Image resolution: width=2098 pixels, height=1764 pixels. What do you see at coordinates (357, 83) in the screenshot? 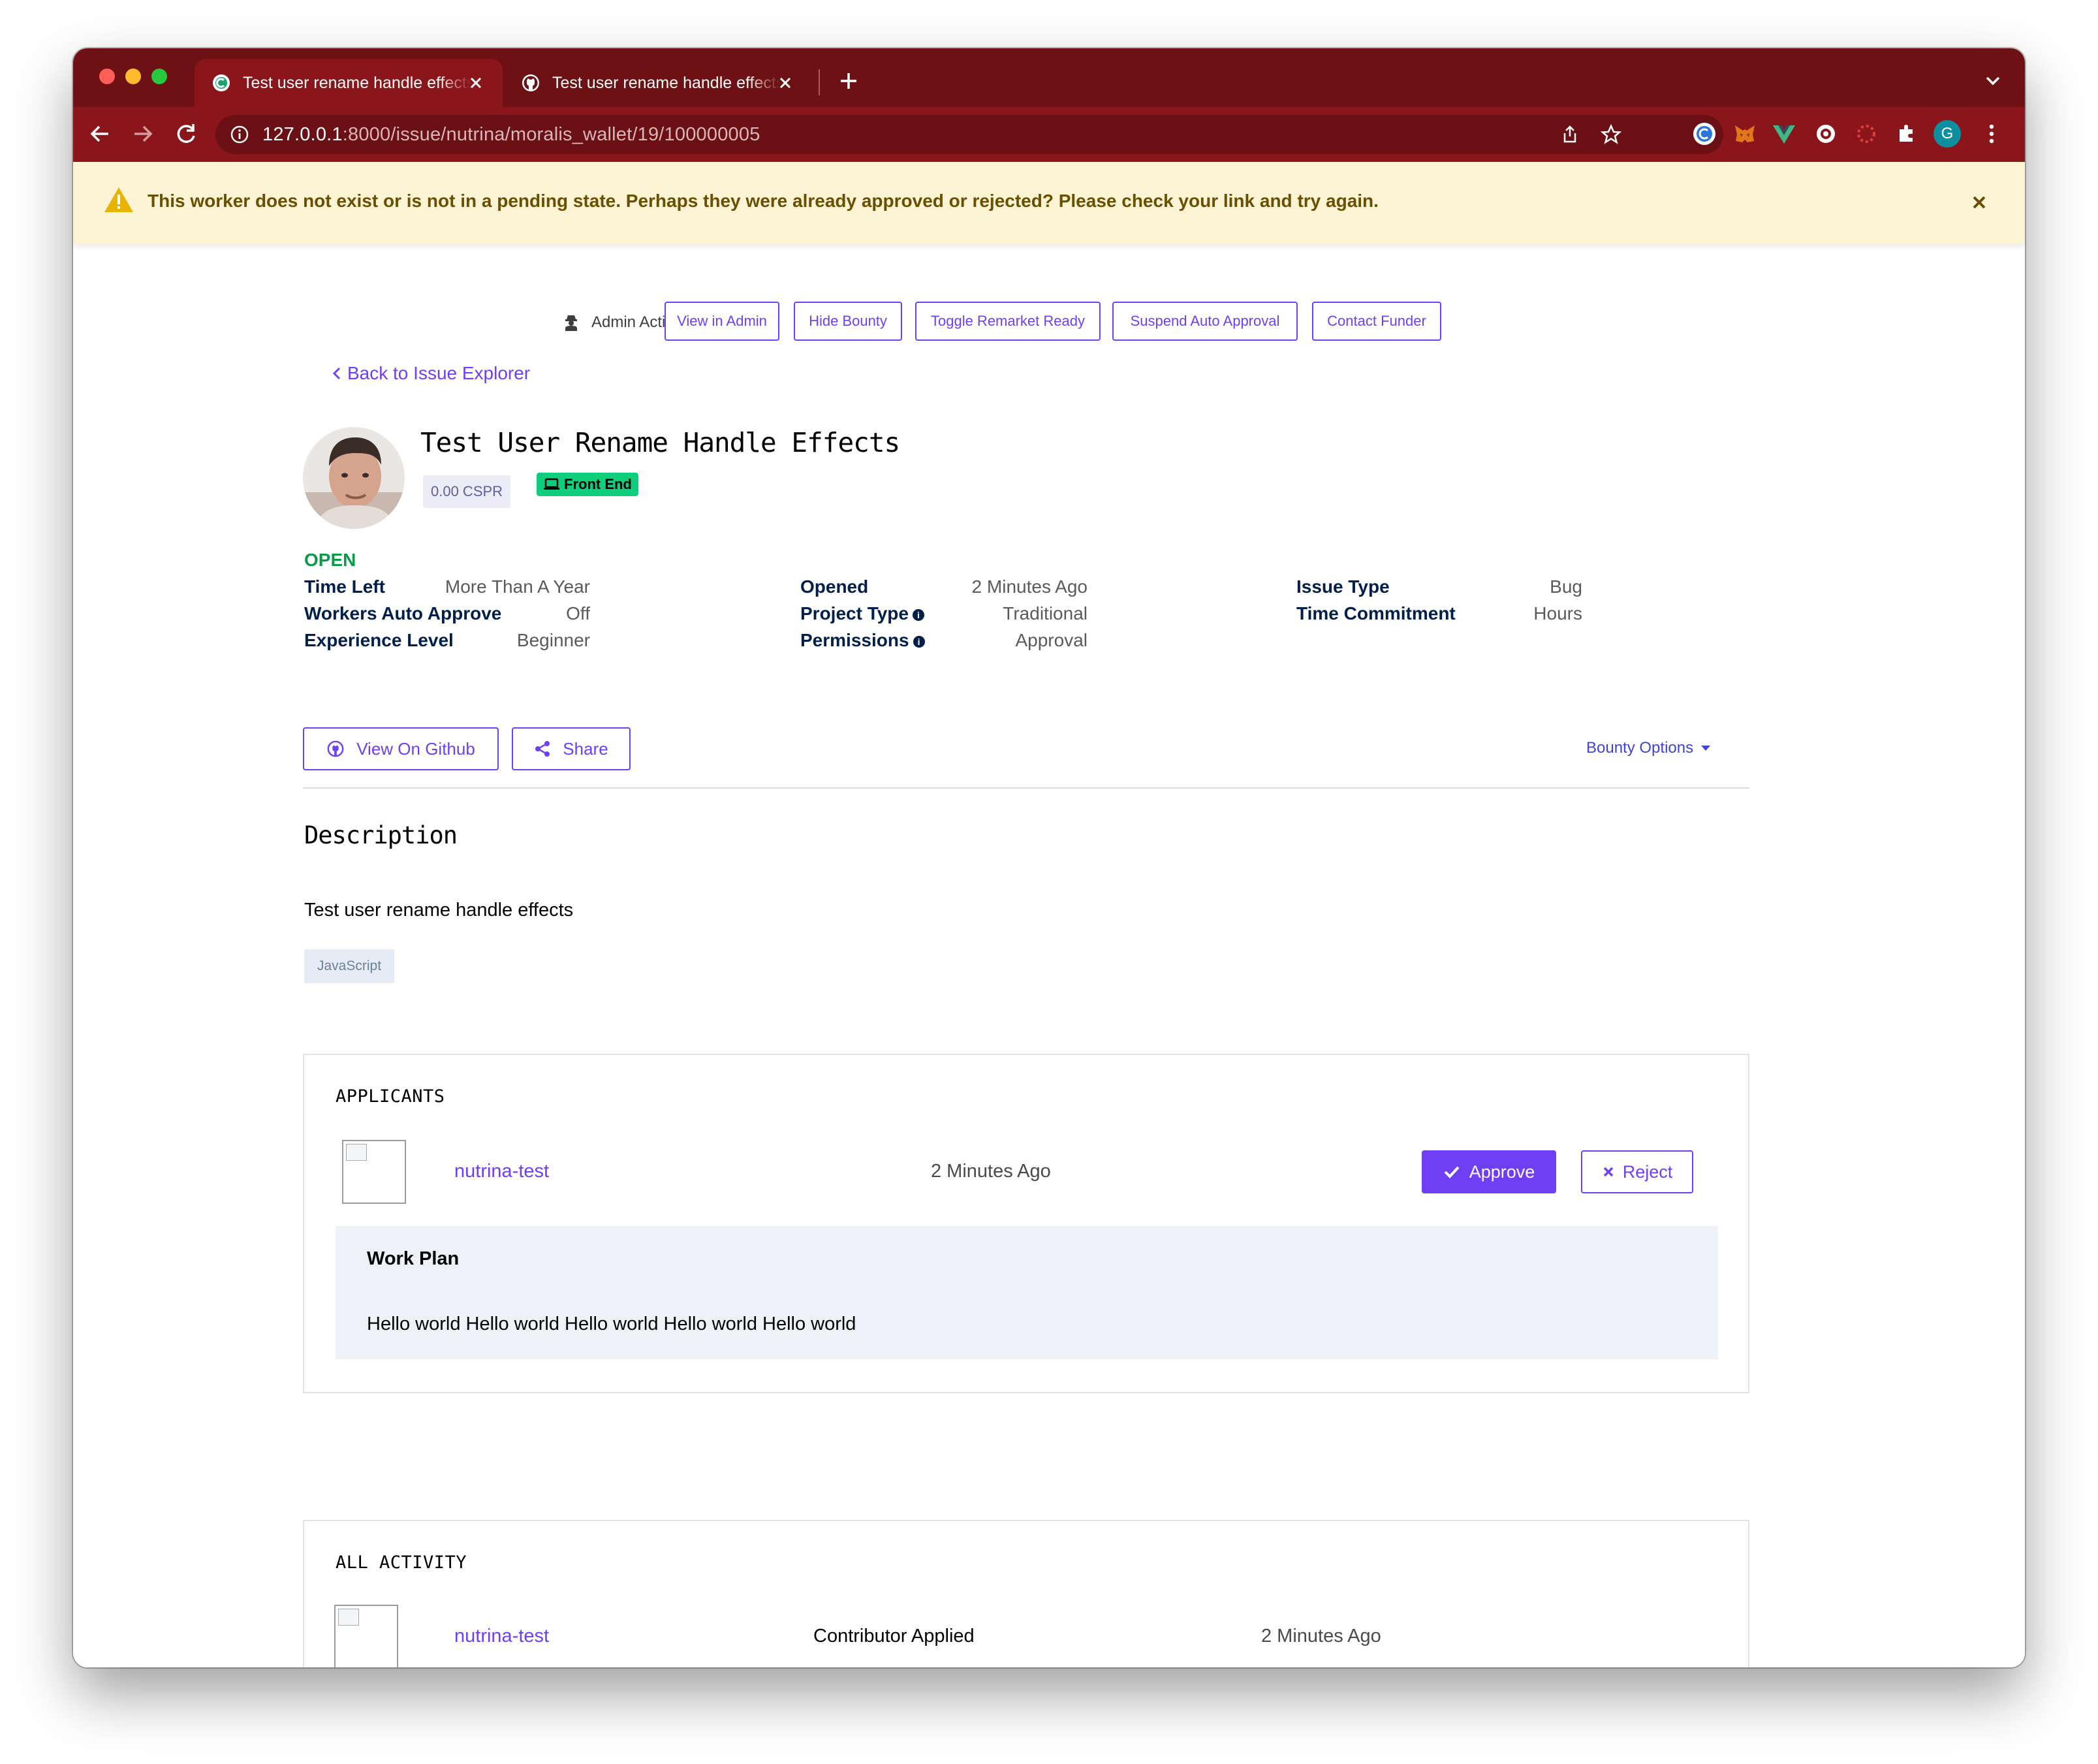
I see `tab-title: Test user rename handle effects` at bounding box center [357, 83].